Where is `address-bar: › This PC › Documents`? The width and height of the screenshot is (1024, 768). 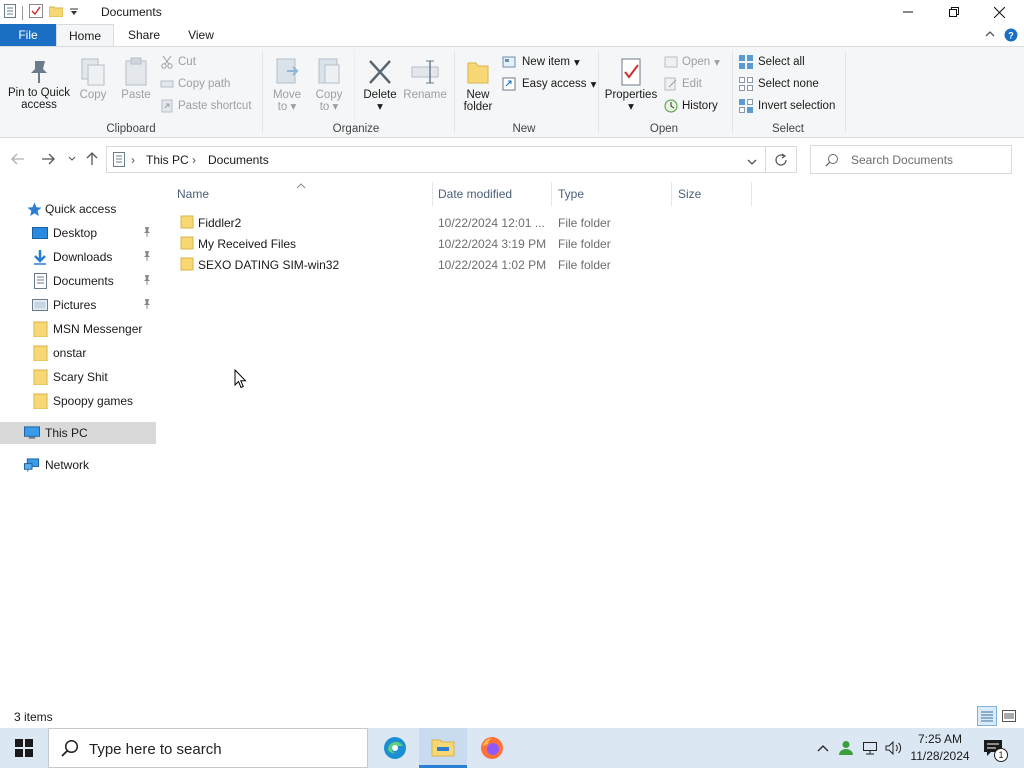 address-bar: › This PC › Documents is located at coordinates (436, 159).